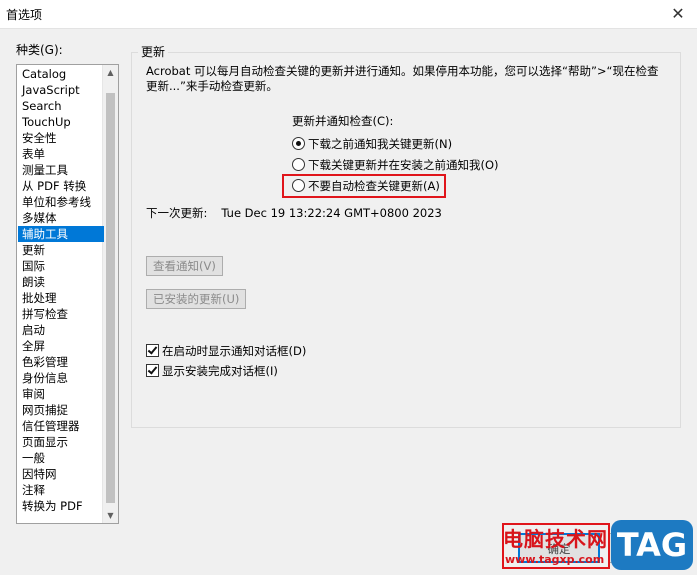 This screenshot has height=575, width=697. Describe the element at coordinates (555, 559) in the screenshot. I see `watermark-url: www.tagxp.com` at that location.